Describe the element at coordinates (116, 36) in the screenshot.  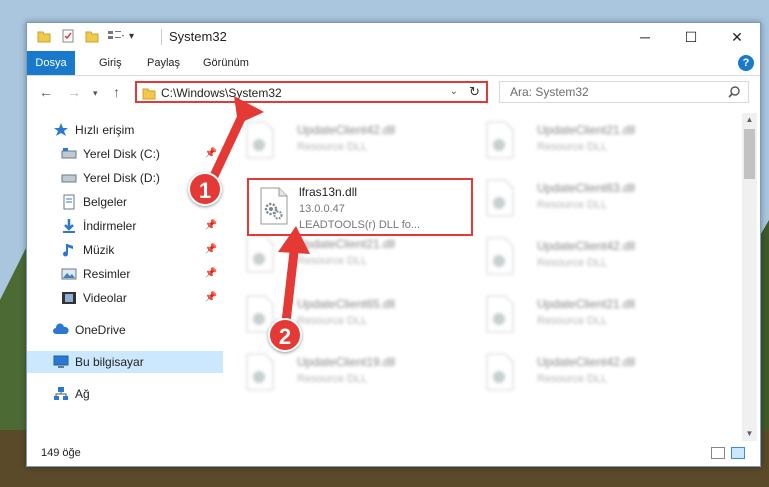
I see `view-options-icon` at that location.